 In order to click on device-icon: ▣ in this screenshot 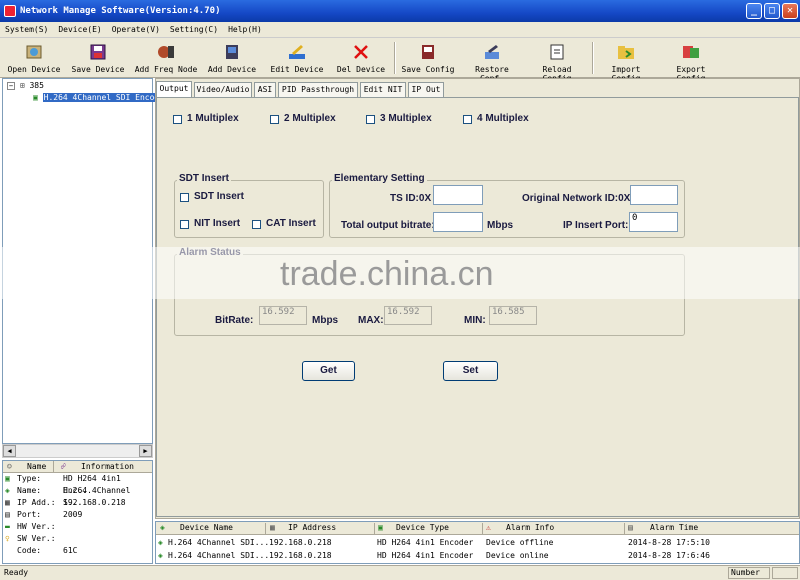, I will do `click(35, 97)`.